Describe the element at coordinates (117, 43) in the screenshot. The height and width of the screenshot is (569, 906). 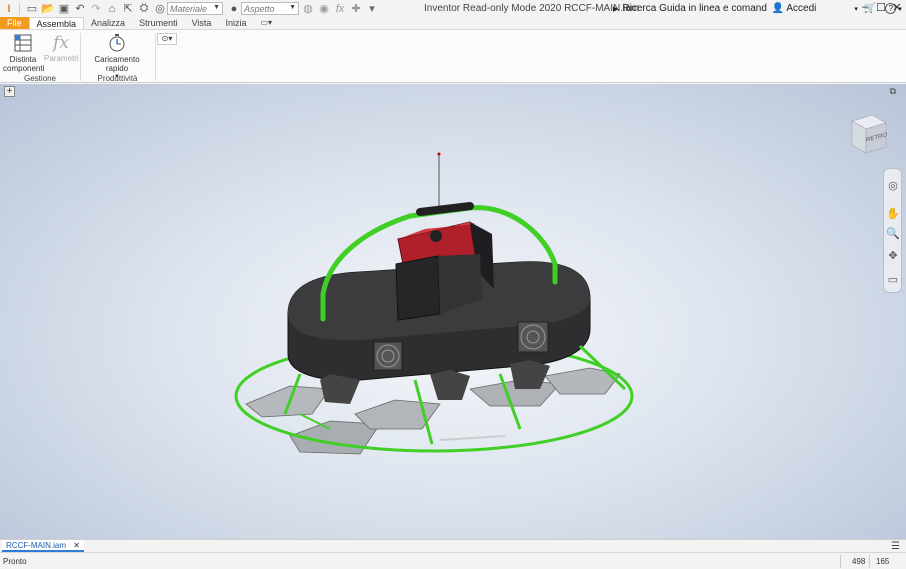
I see `stopwatch-icon` at that location.